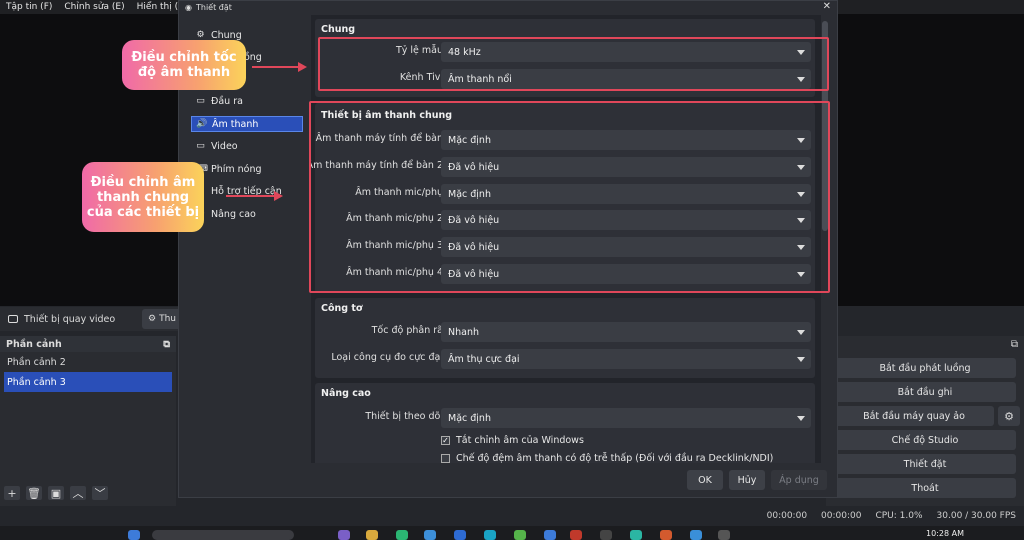  Describe the element at coordinates (34, 493) in the screenshot. I see `trash-icon: 🗑` at that location.